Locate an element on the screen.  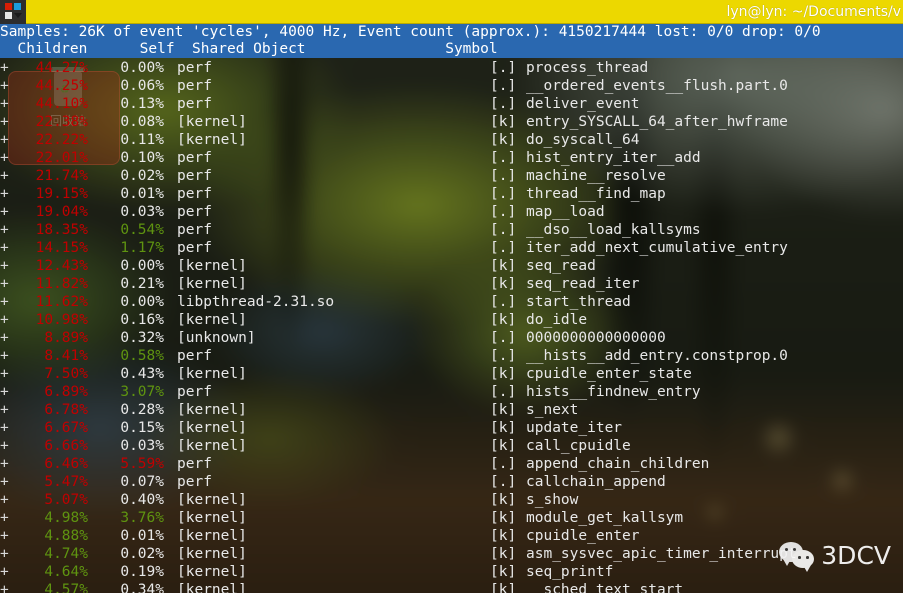
table-row: +11.82% 0.21% [kernel] [k] seq_read_iter is located at coordinates (451, 284).